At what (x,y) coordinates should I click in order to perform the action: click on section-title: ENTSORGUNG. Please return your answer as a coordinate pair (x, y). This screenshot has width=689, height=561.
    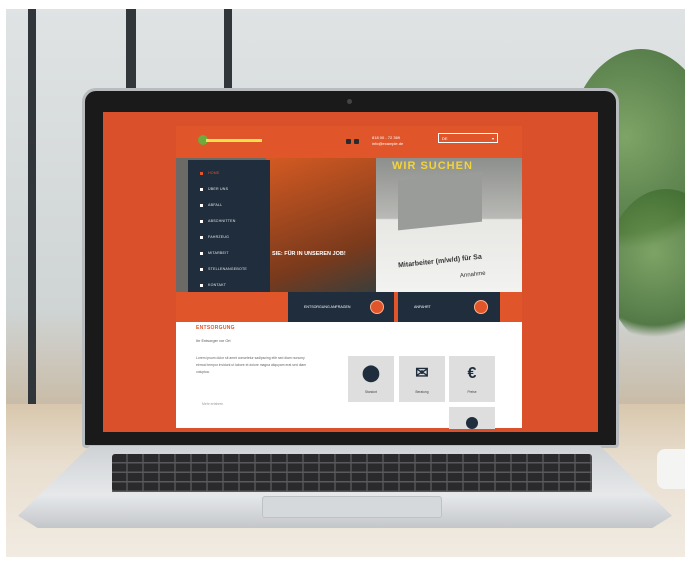
    Looking at the image, I should click on (215, 328).